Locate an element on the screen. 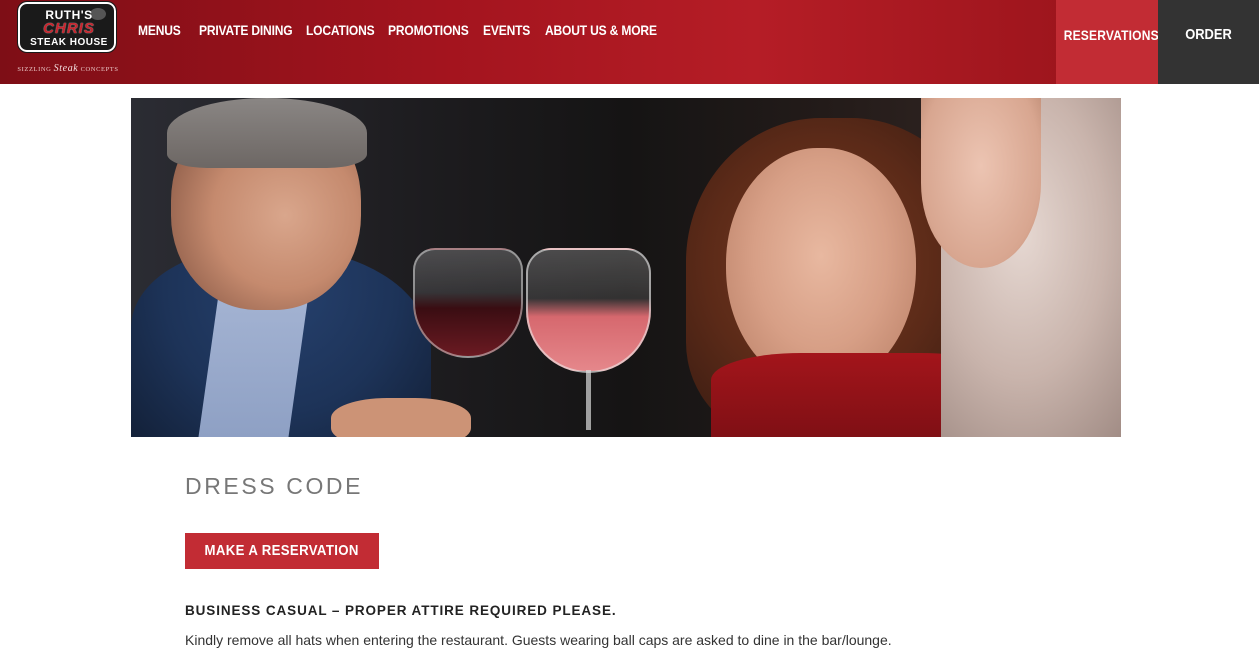  make-reservation-label: MAKE A RESERVATION is located at coordinates (282, 550).